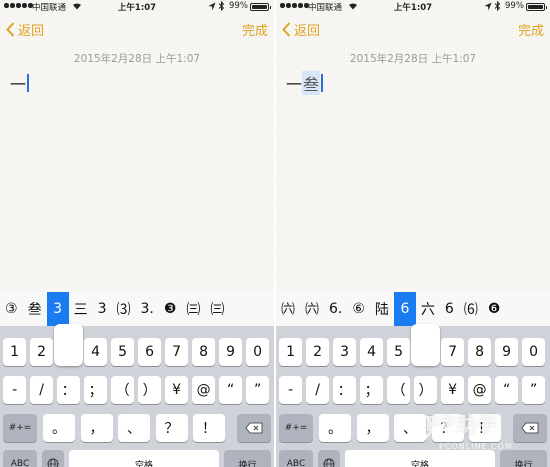  What do you see at coordinates (497, 6) in the screenshot?
I see `bluetooth-icon` at bounding box center [497, 6].